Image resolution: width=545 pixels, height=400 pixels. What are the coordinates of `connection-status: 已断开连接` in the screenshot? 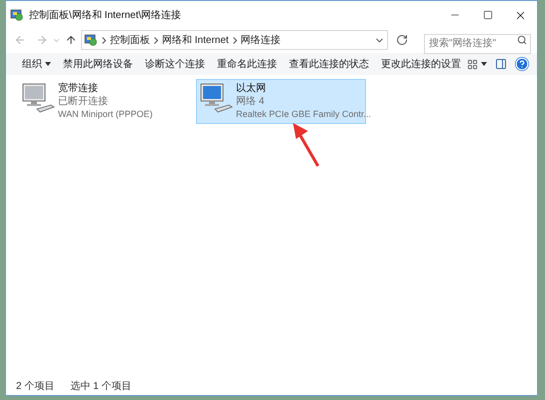 It's located at (83, 101).